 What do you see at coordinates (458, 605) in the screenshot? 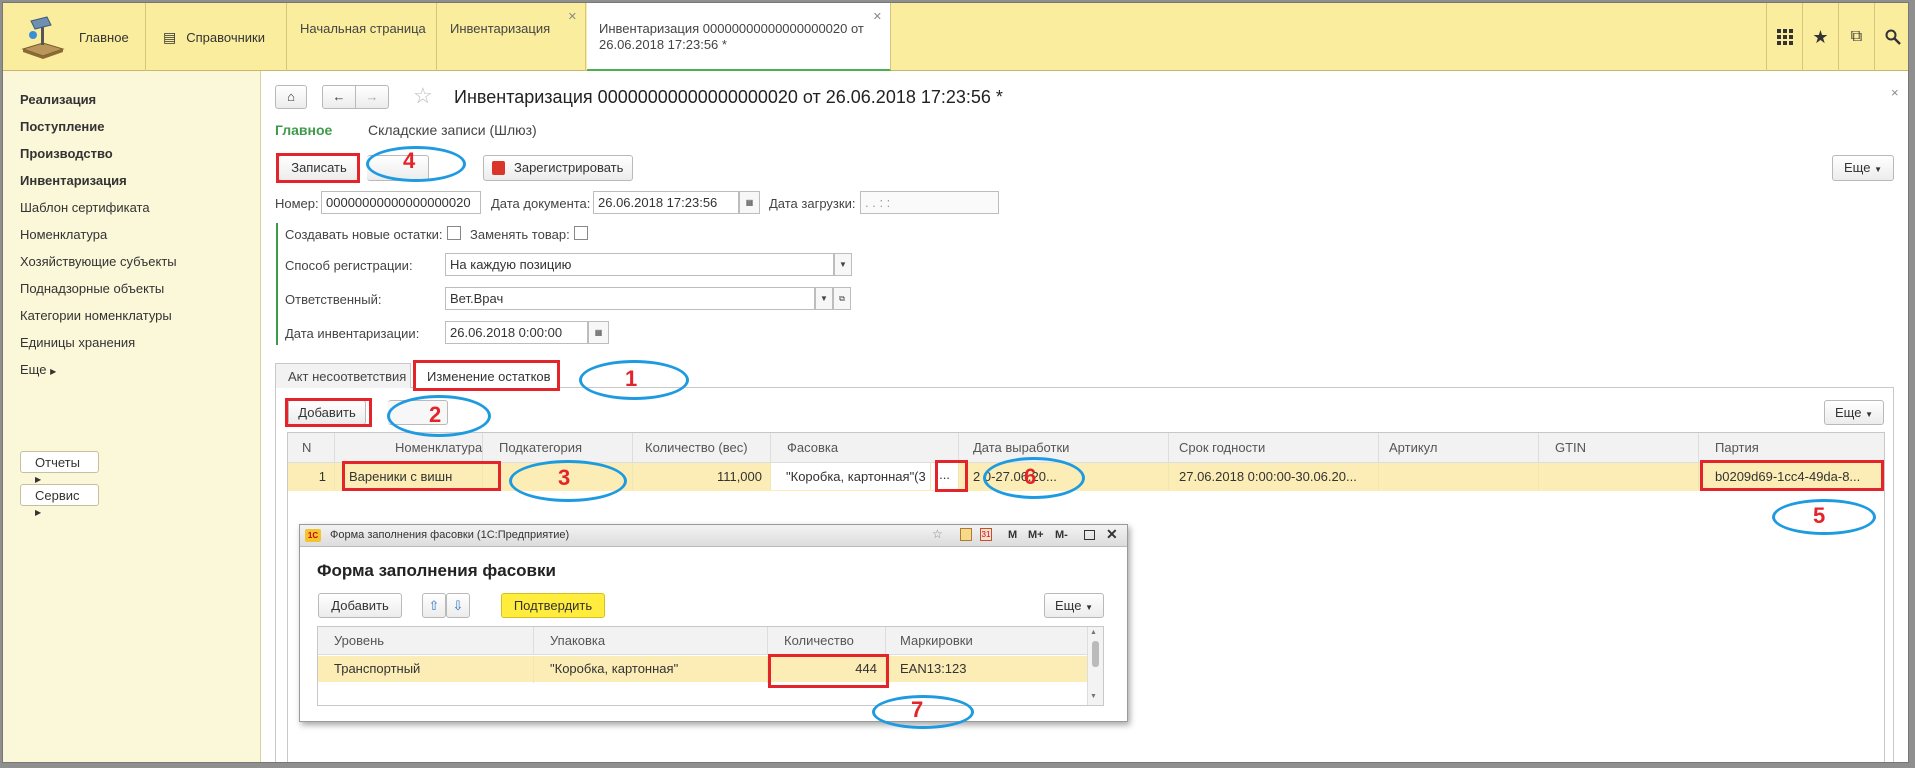
I see `down-arrow-icon: ⇩` at bounding box center [458, 605].